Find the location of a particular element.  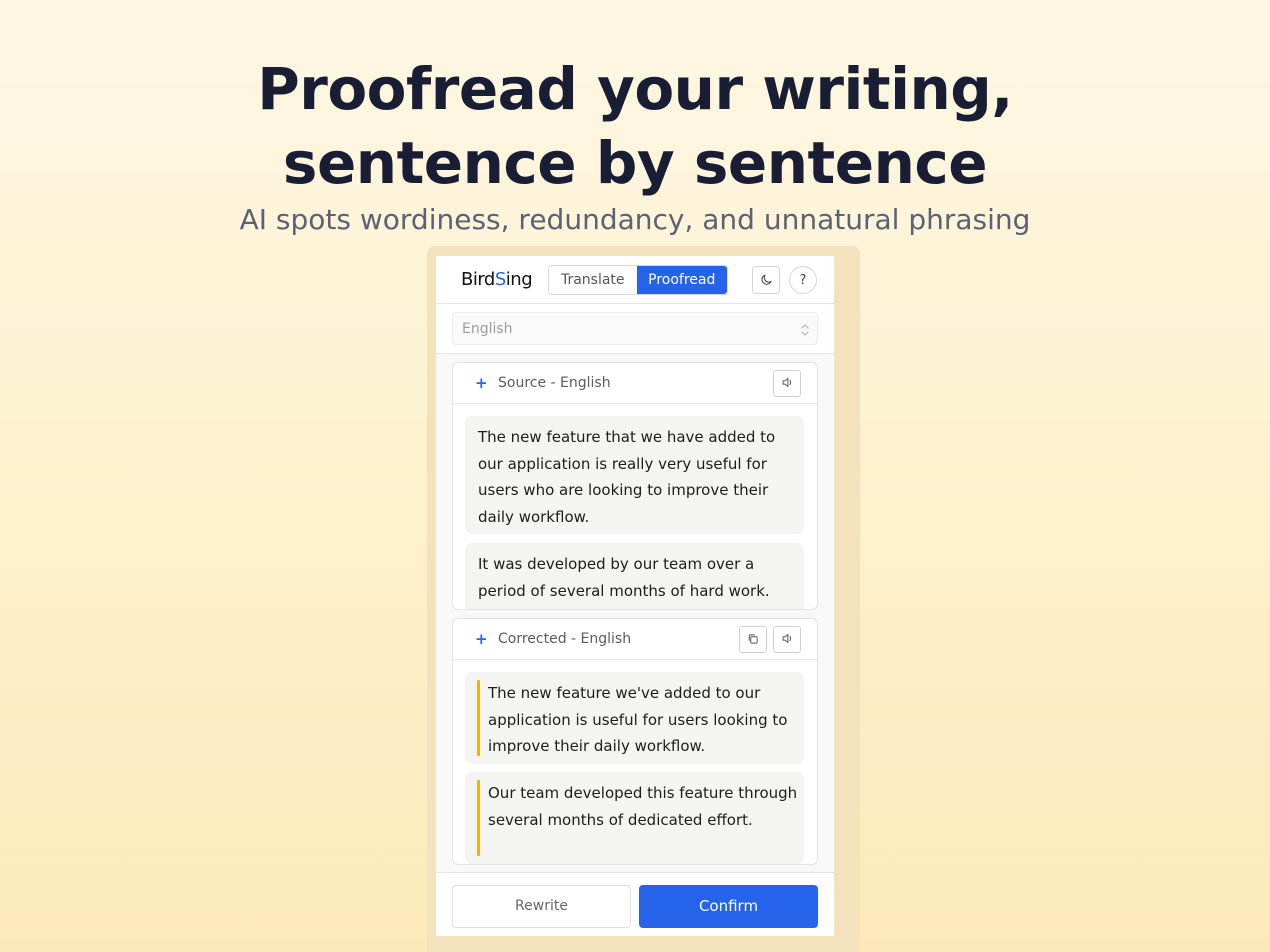

hero-title-line-1: Proofread your writing, is located at coordinates (635, 89).